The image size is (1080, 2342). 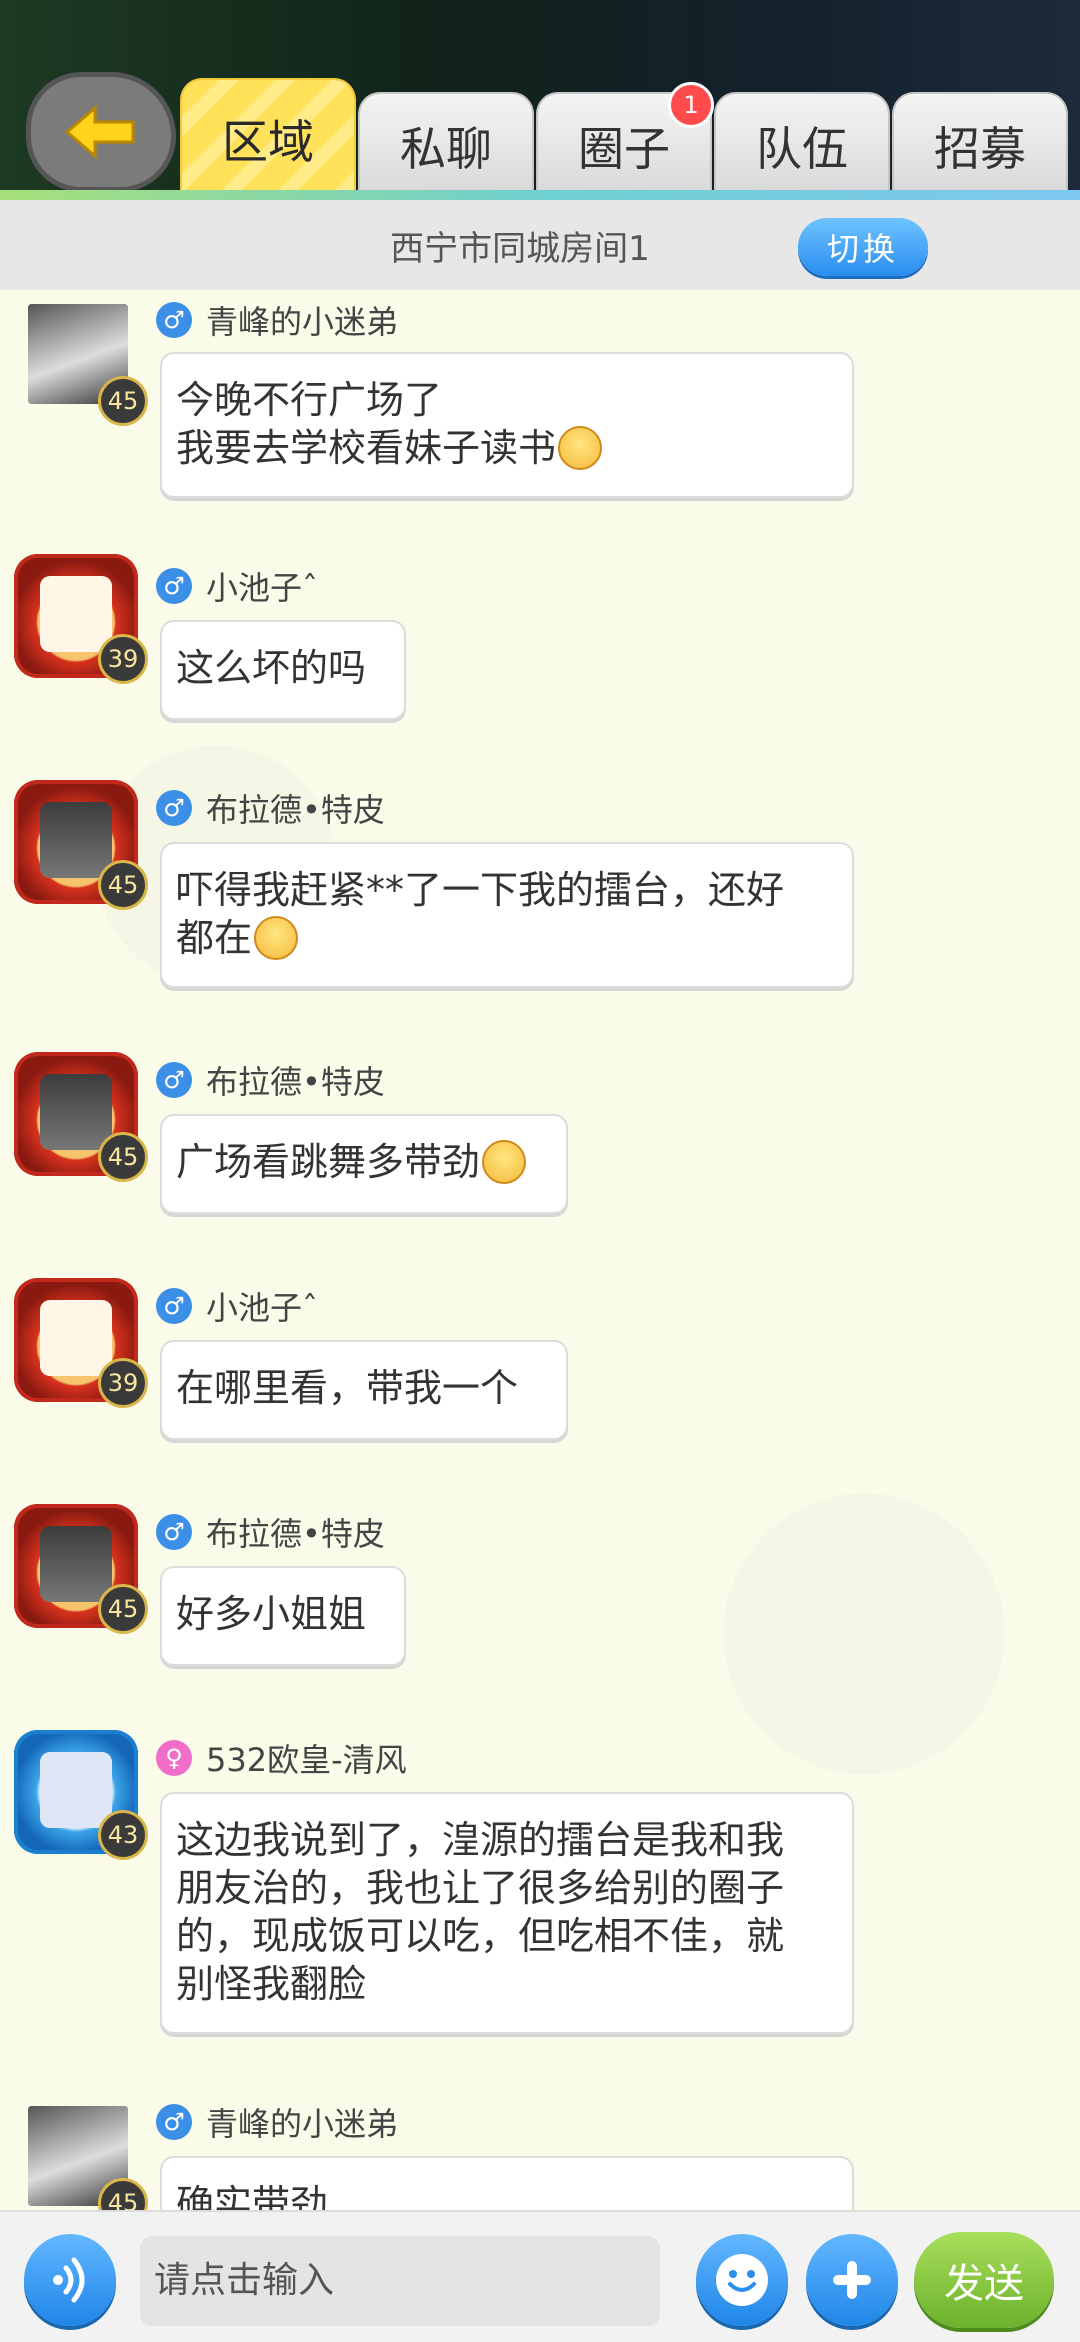 What do you see at coordinates (268, 142) in the screenshot?
I see `tab-label: 区域` at bounding box center [268, 142].